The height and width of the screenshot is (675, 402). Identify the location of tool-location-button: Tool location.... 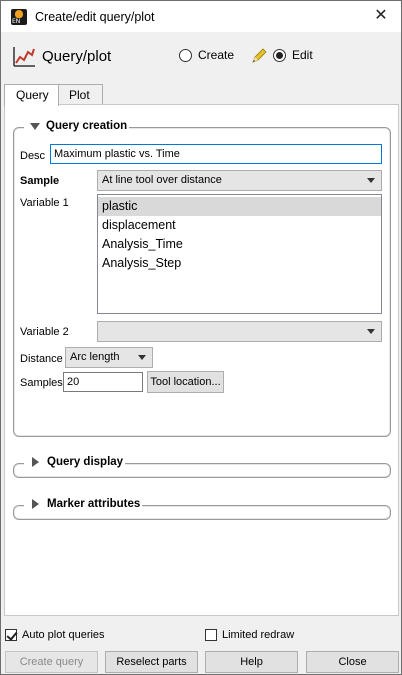
(185, 382).